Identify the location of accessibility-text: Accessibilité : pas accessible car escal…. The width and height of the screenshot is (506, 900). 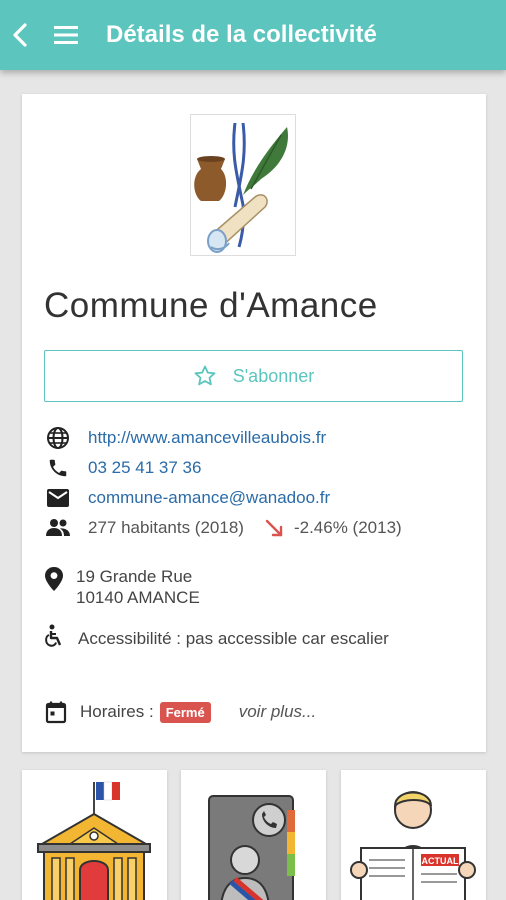
(233, 638).